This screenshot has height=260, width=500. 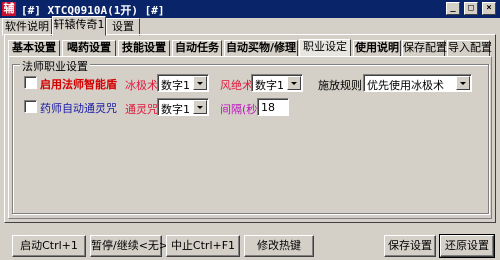 What do you see at coordinates (175, 109) in the screenshot?
I see `spirit-spell-value: 数字1` at bounding box center [175, 109].